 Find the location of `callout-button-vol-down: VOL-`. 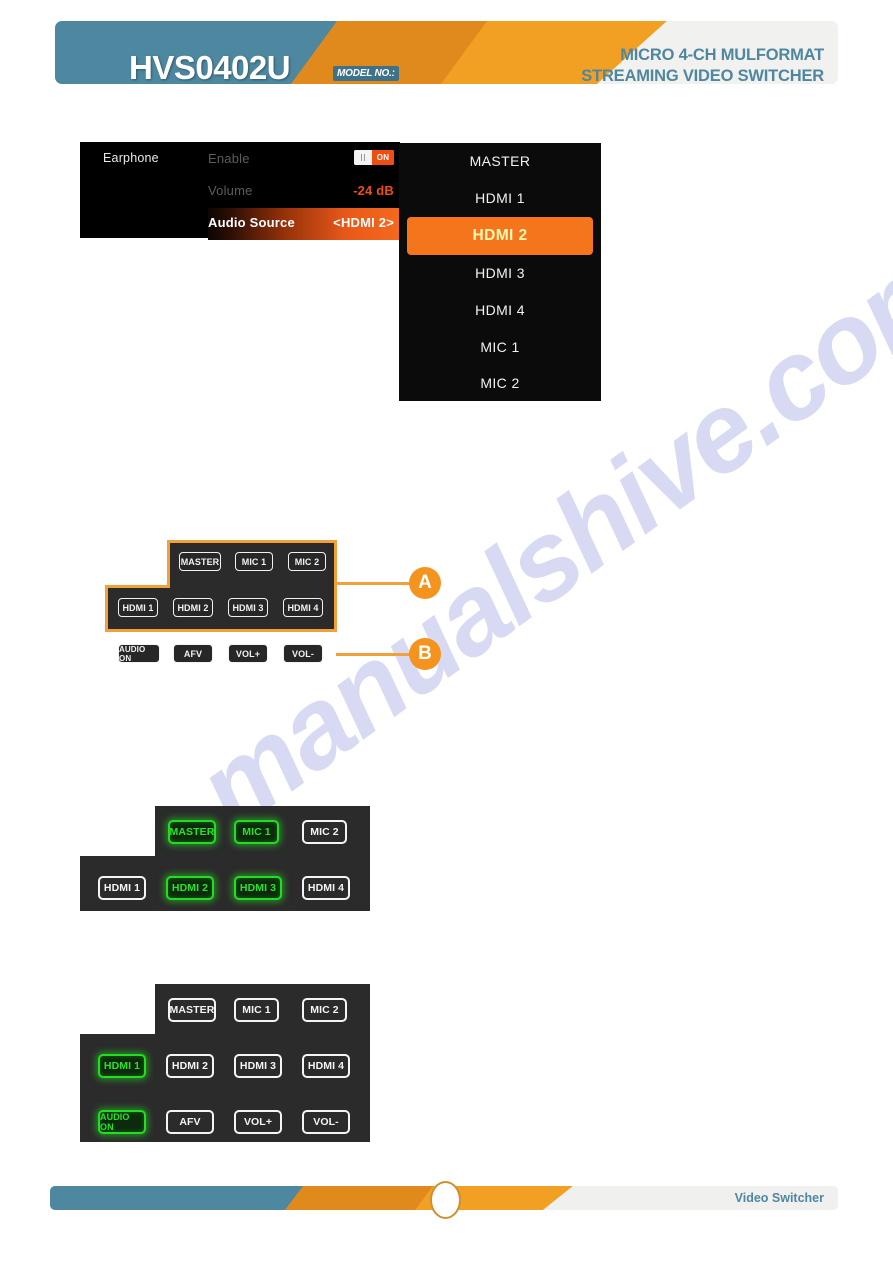

callout-button-vol-down: VOL- is located at coordinates (303, 653).